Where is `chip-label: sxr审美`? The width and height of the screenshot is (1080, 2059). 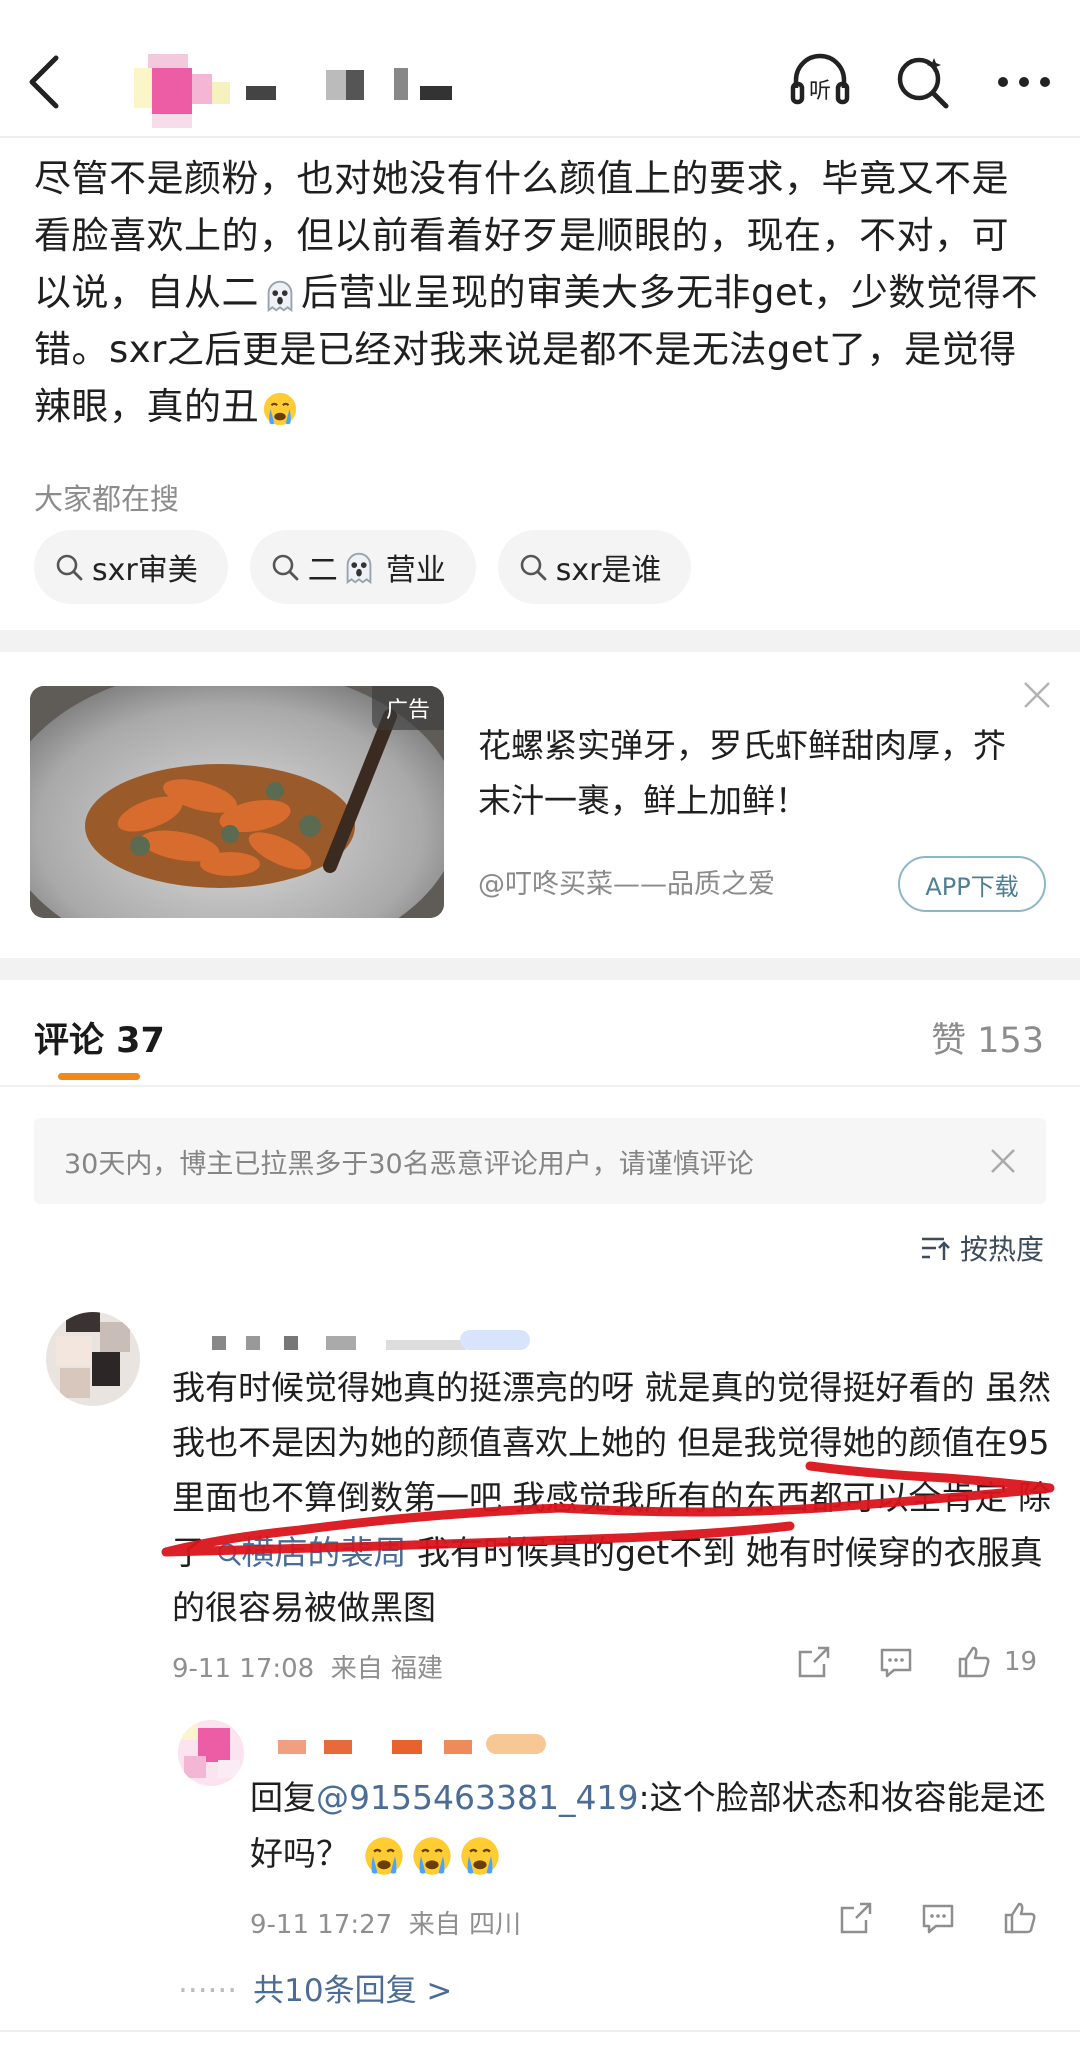 chip-label: sxr审美 is located at coordinates (145, 570).